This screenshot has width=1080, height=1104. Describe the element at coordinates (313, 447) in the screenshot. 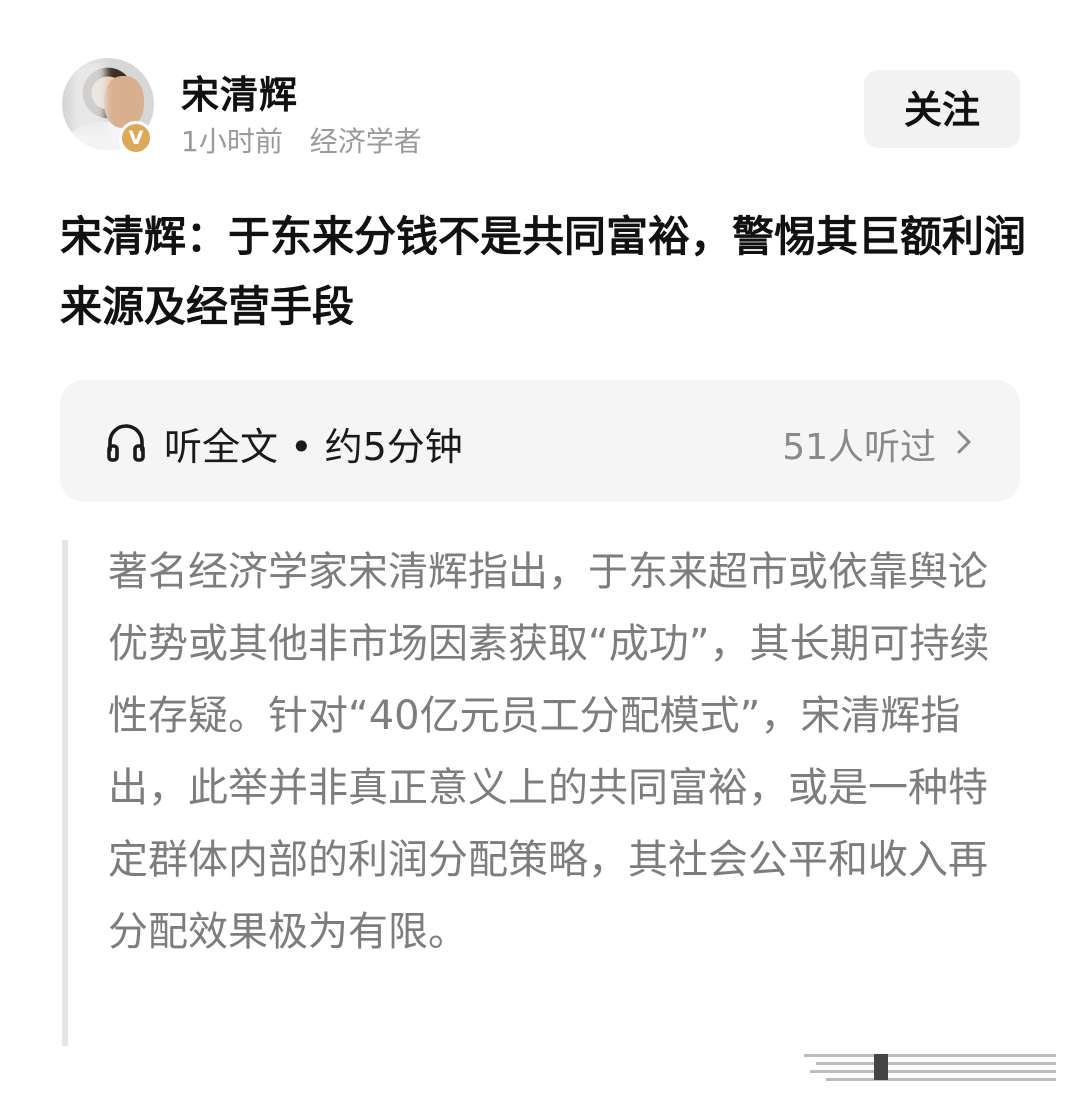

I see `listen-label: 听全文 • 约5分钟` at that location.